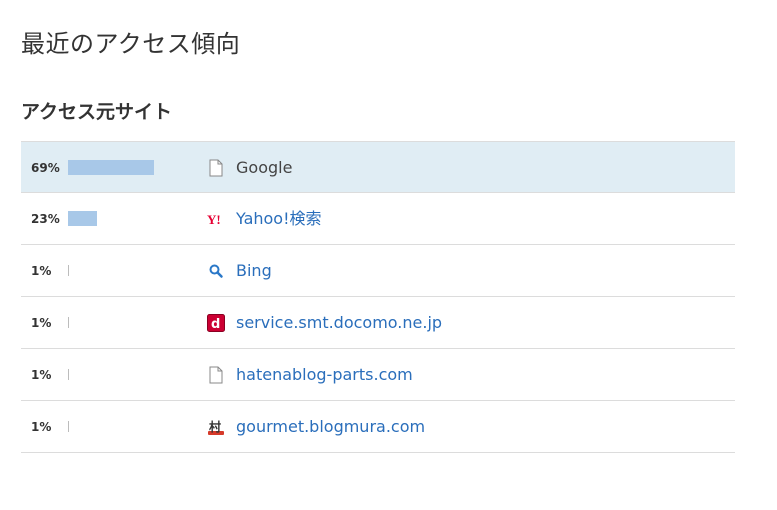 The width and height of the screenshot is (777, 510). I want to click on section-title: アクセス元サイト, so click(97, 112).